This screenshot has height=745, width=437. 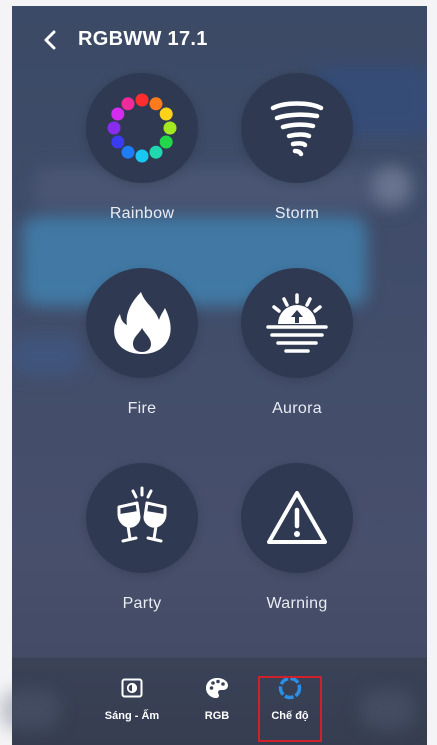 I want to click on fire-icon, so click(x=142, y=323).